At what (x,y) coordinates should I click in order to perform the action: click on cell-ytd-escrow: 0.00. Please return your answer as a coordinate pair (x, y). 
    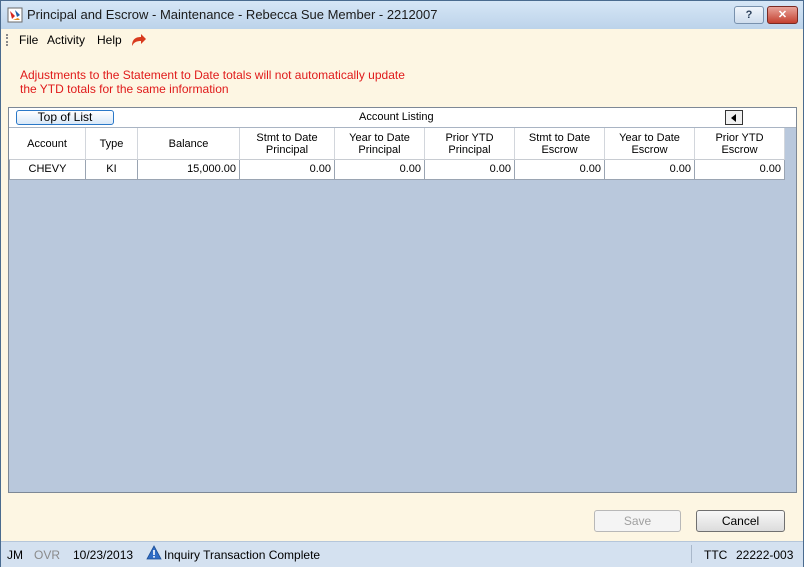
    Looking at the image, I should click on (650, 170).